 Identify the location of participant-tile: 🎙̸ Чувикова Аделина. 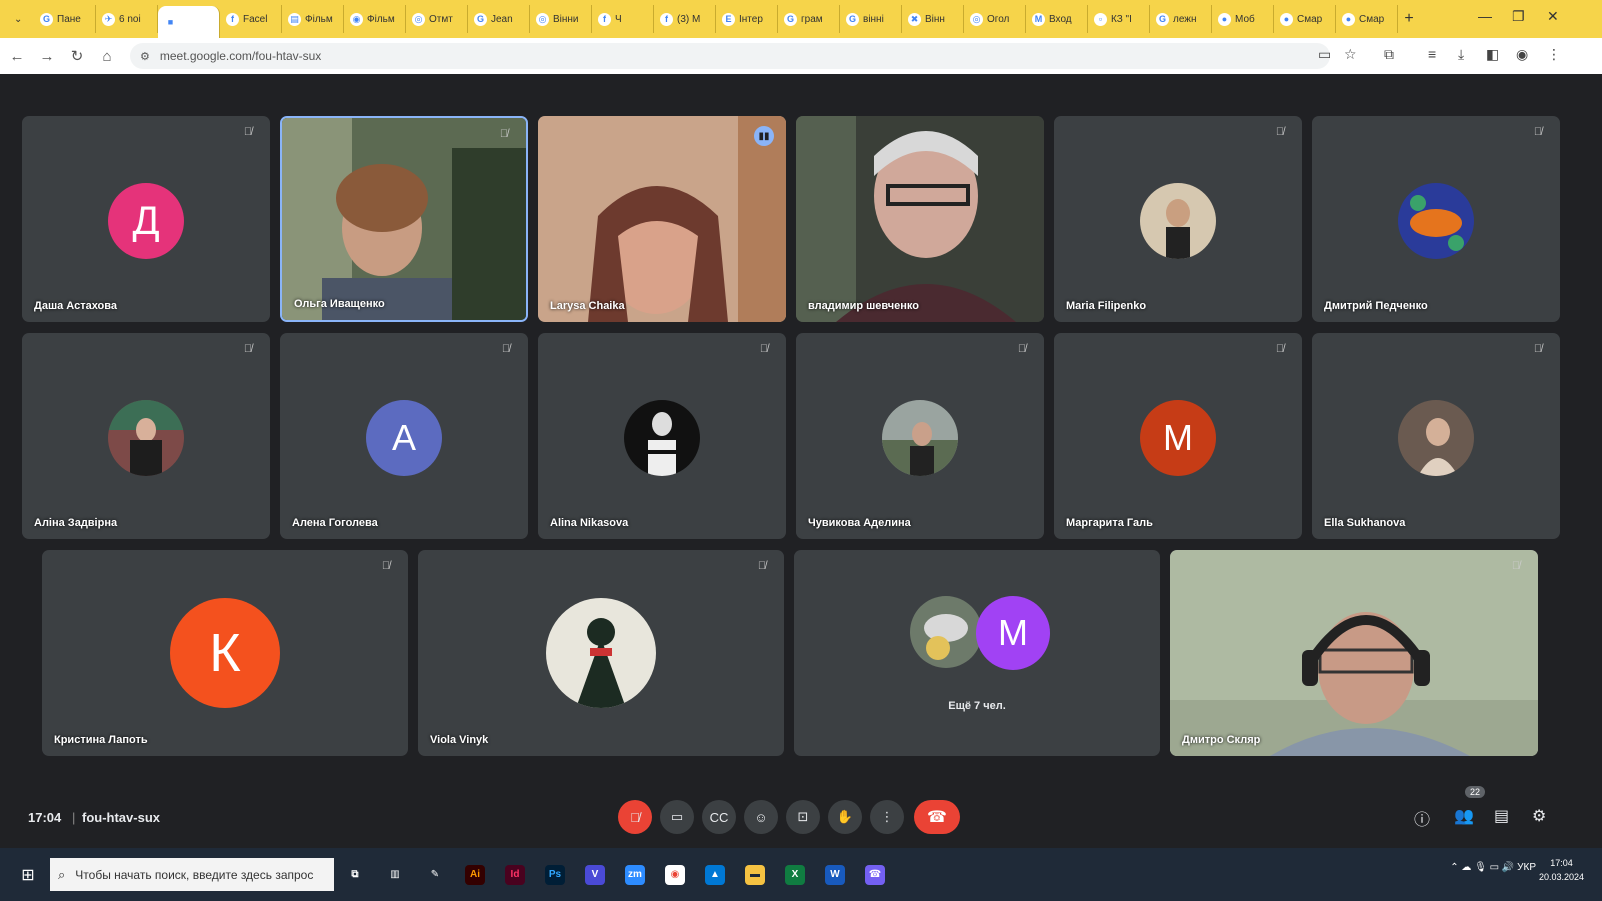
(920, 436).